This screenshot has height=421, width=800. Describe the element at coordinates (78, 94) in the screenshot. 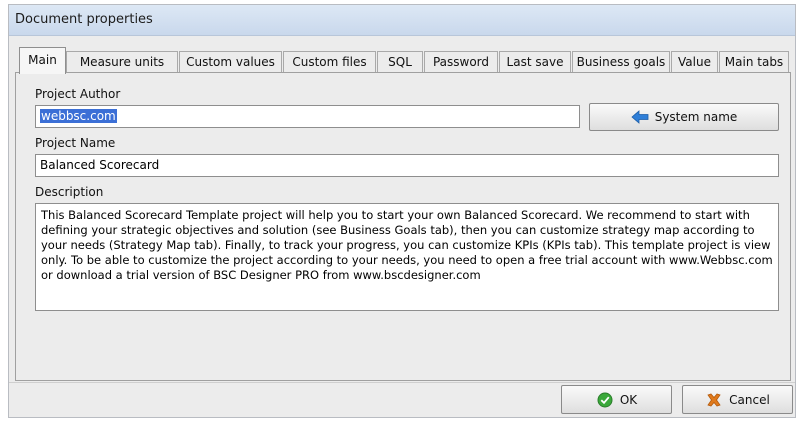

I see `project-author-label: Project Author` at that location.